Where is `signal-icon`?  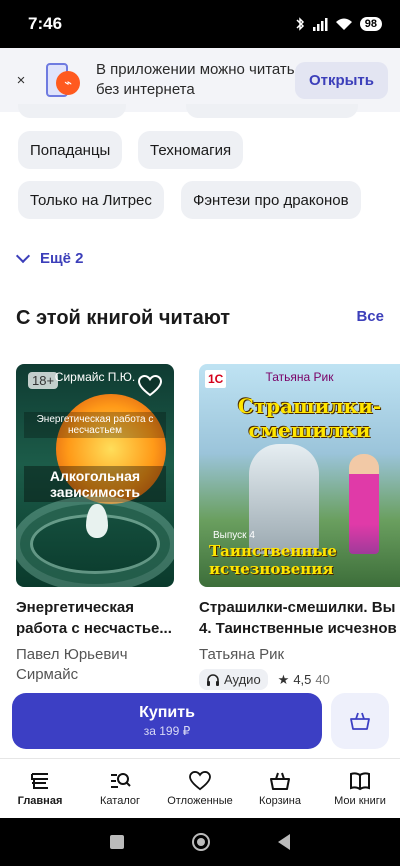 signal-icon is located at coordinates (320, 24).